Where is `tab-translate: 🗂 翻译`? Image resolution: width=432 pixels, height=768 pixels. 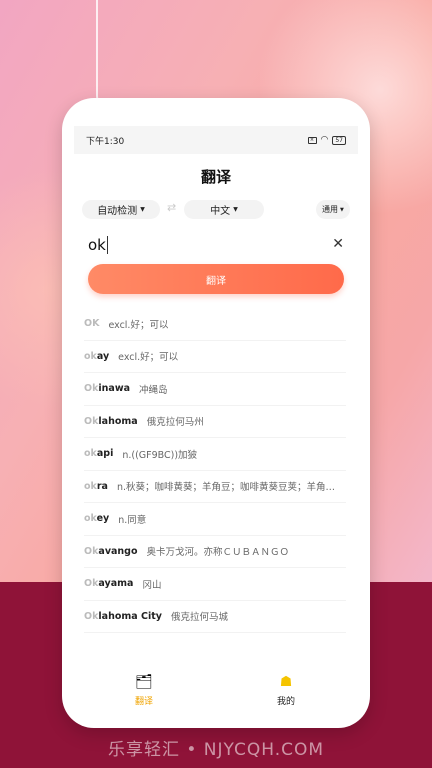 tab-translate: 🗂 翻译 is located at coordinates (144, 690).